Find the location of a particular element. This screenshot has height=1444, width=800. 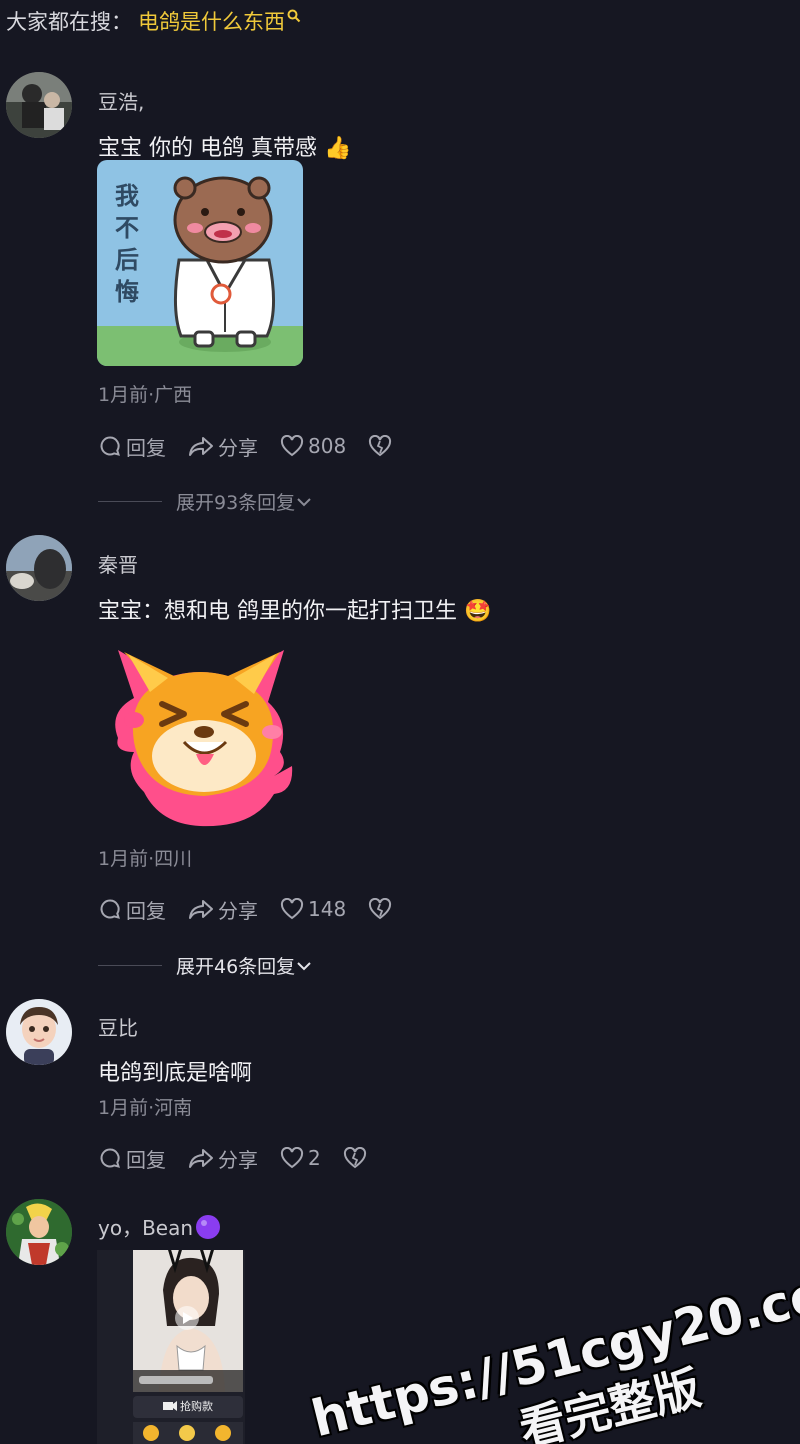

like-count: 808 is located at coordinates (327, 446).